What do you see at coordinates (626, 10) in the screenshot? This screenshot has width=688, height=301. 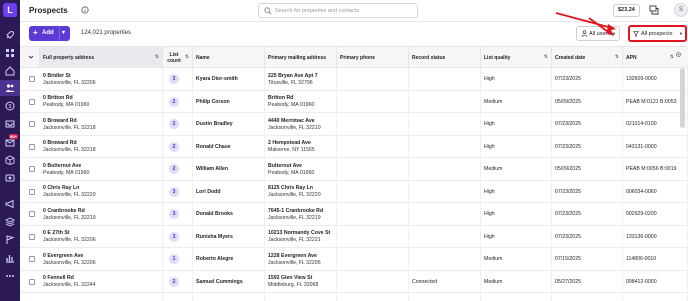 I see `balance-display: $23.24` at bounding box center [626, 10].